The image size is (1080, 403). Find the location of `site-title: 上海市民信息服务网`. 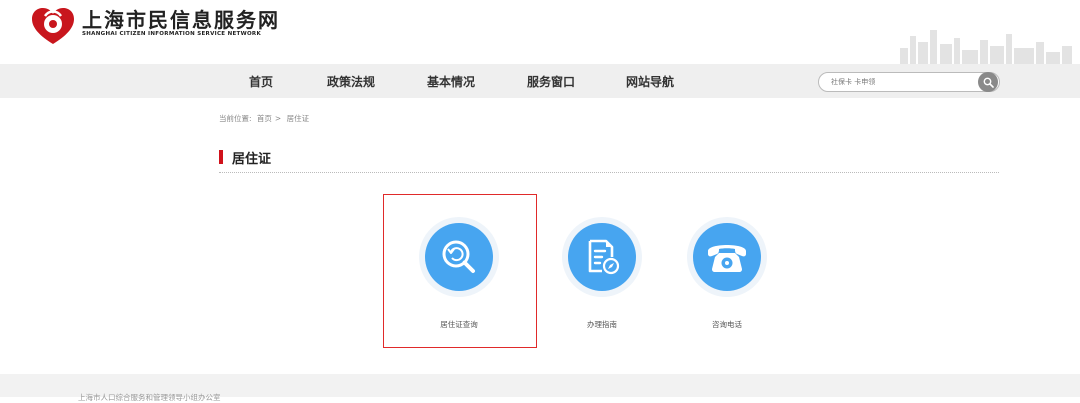

site-title: 上海市民信息服务网 is located at coordinates (181, 20).